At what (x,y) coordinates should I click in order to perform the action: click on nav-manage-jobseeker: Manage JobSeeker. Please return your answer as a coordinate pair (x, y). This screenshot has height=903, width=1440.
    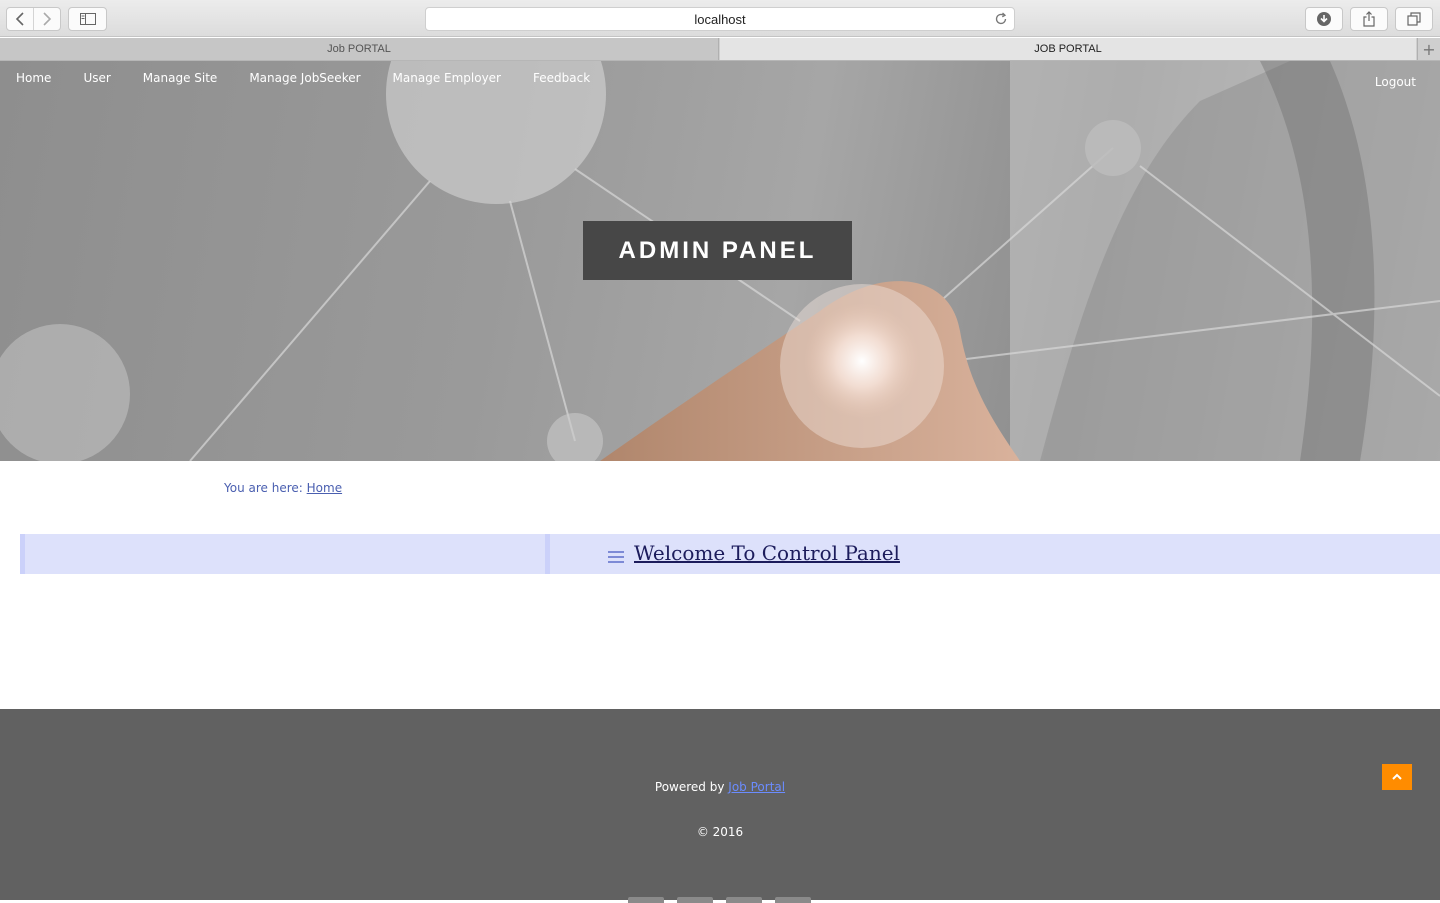
    Looking at the image, I should click on (304, 78).